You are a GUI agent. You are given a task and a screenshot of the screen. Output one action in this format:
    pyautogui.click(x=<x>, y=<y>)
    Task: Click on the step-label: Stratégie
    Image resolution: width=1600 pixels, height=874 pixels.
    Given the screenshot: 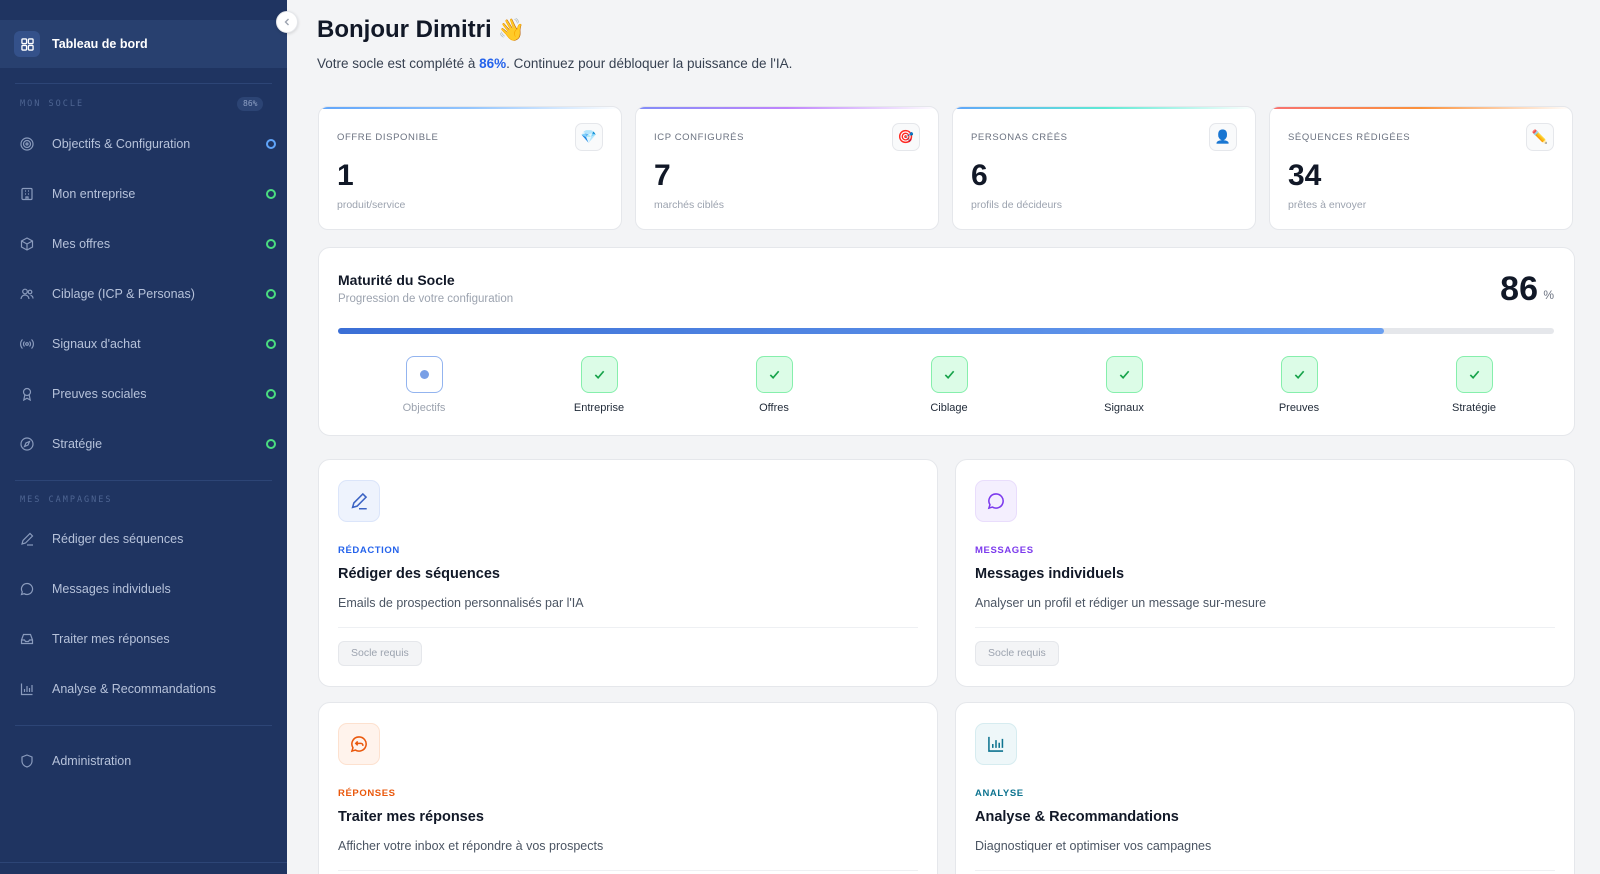 What is the action you would take?
    pyautogui.click(x=1474, y=408)
    